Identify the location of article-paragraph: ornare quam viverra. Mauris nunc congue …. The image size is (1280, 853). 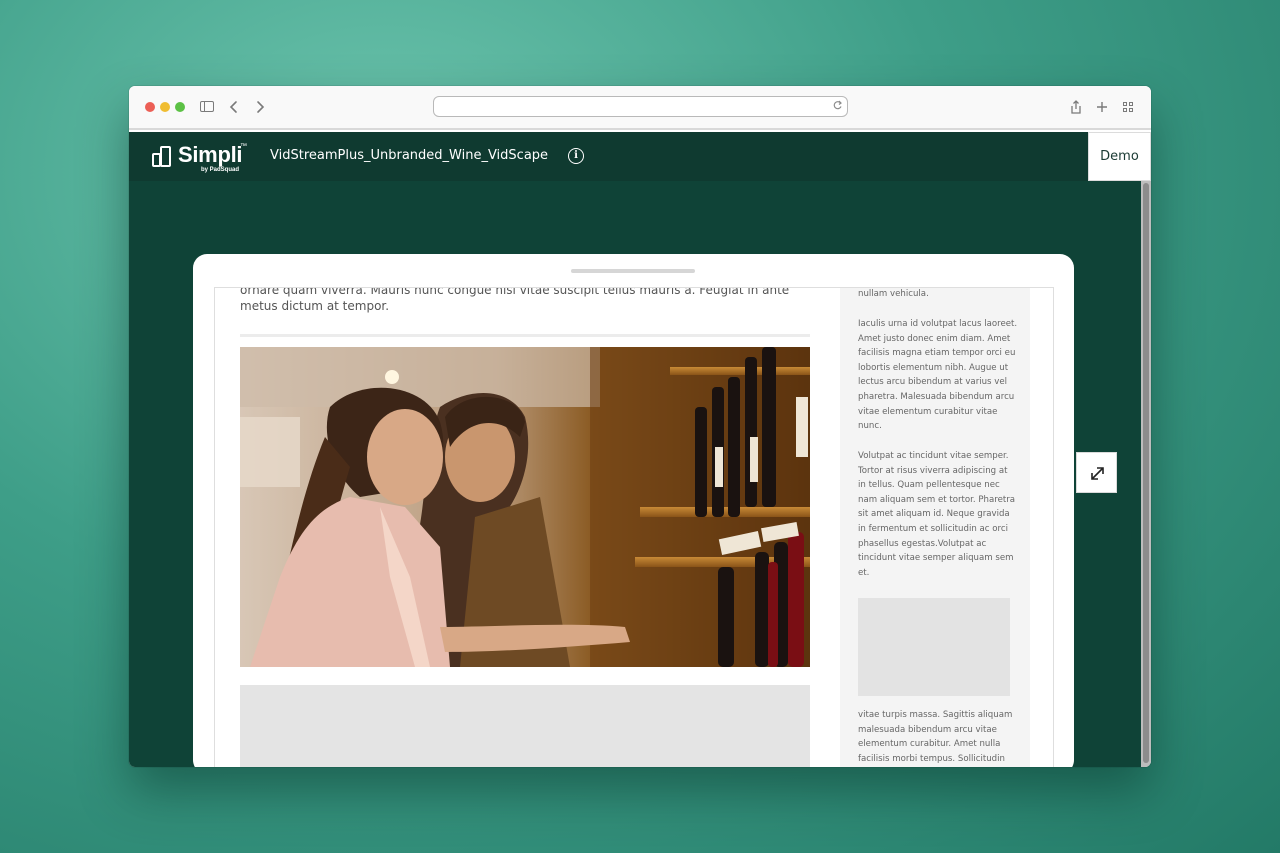
(515, 300).